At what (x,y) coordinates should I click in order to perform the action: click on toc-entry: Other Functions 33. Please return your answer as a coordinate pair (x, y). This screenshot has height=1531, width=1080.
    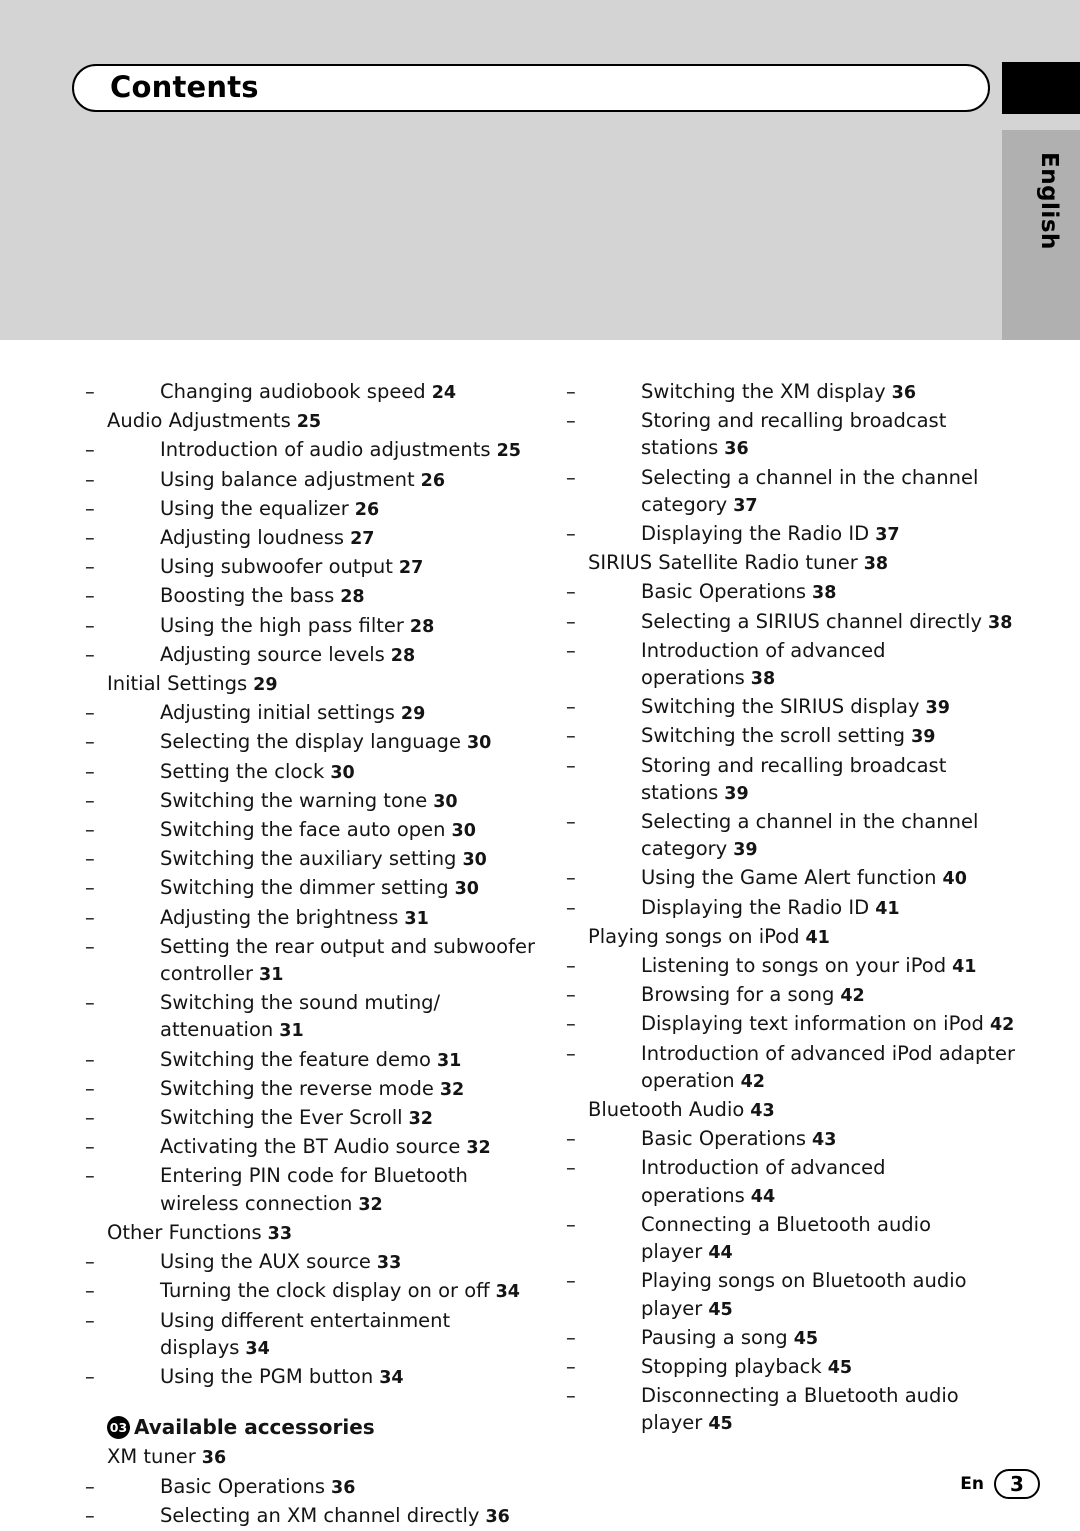
    Looking at the image, I should click on (322, 1233).